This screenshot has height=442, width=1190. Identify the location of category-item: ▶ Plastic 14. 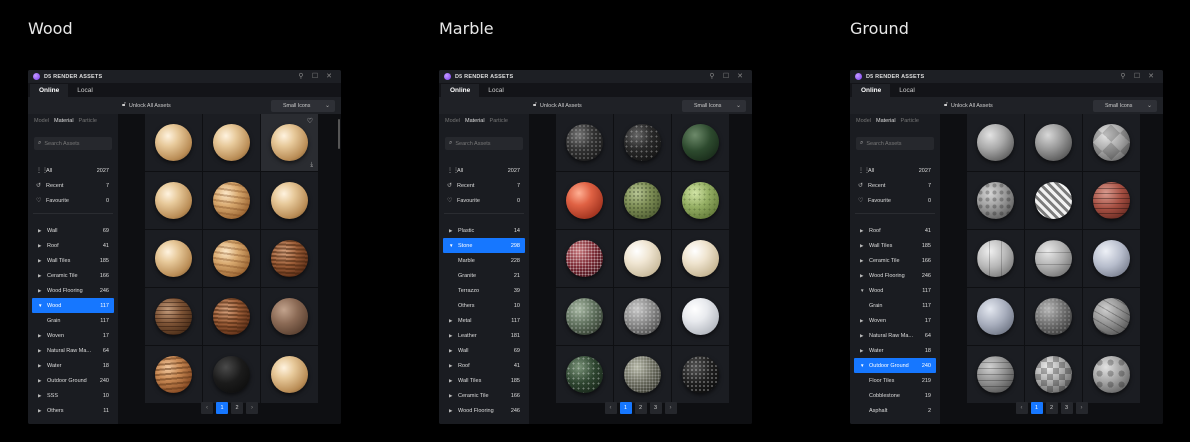
(484, 230).